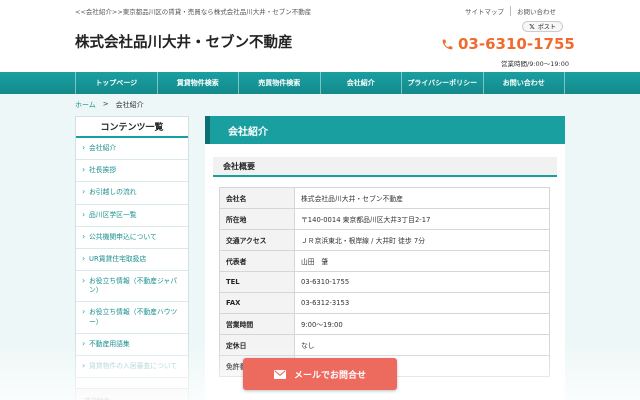 The width and height of the screenshot is (640, 400). Describe the element at coordinates (132, 127) in the screenshot. I see `sidebar-title: コンテンツ一覧` at that location.